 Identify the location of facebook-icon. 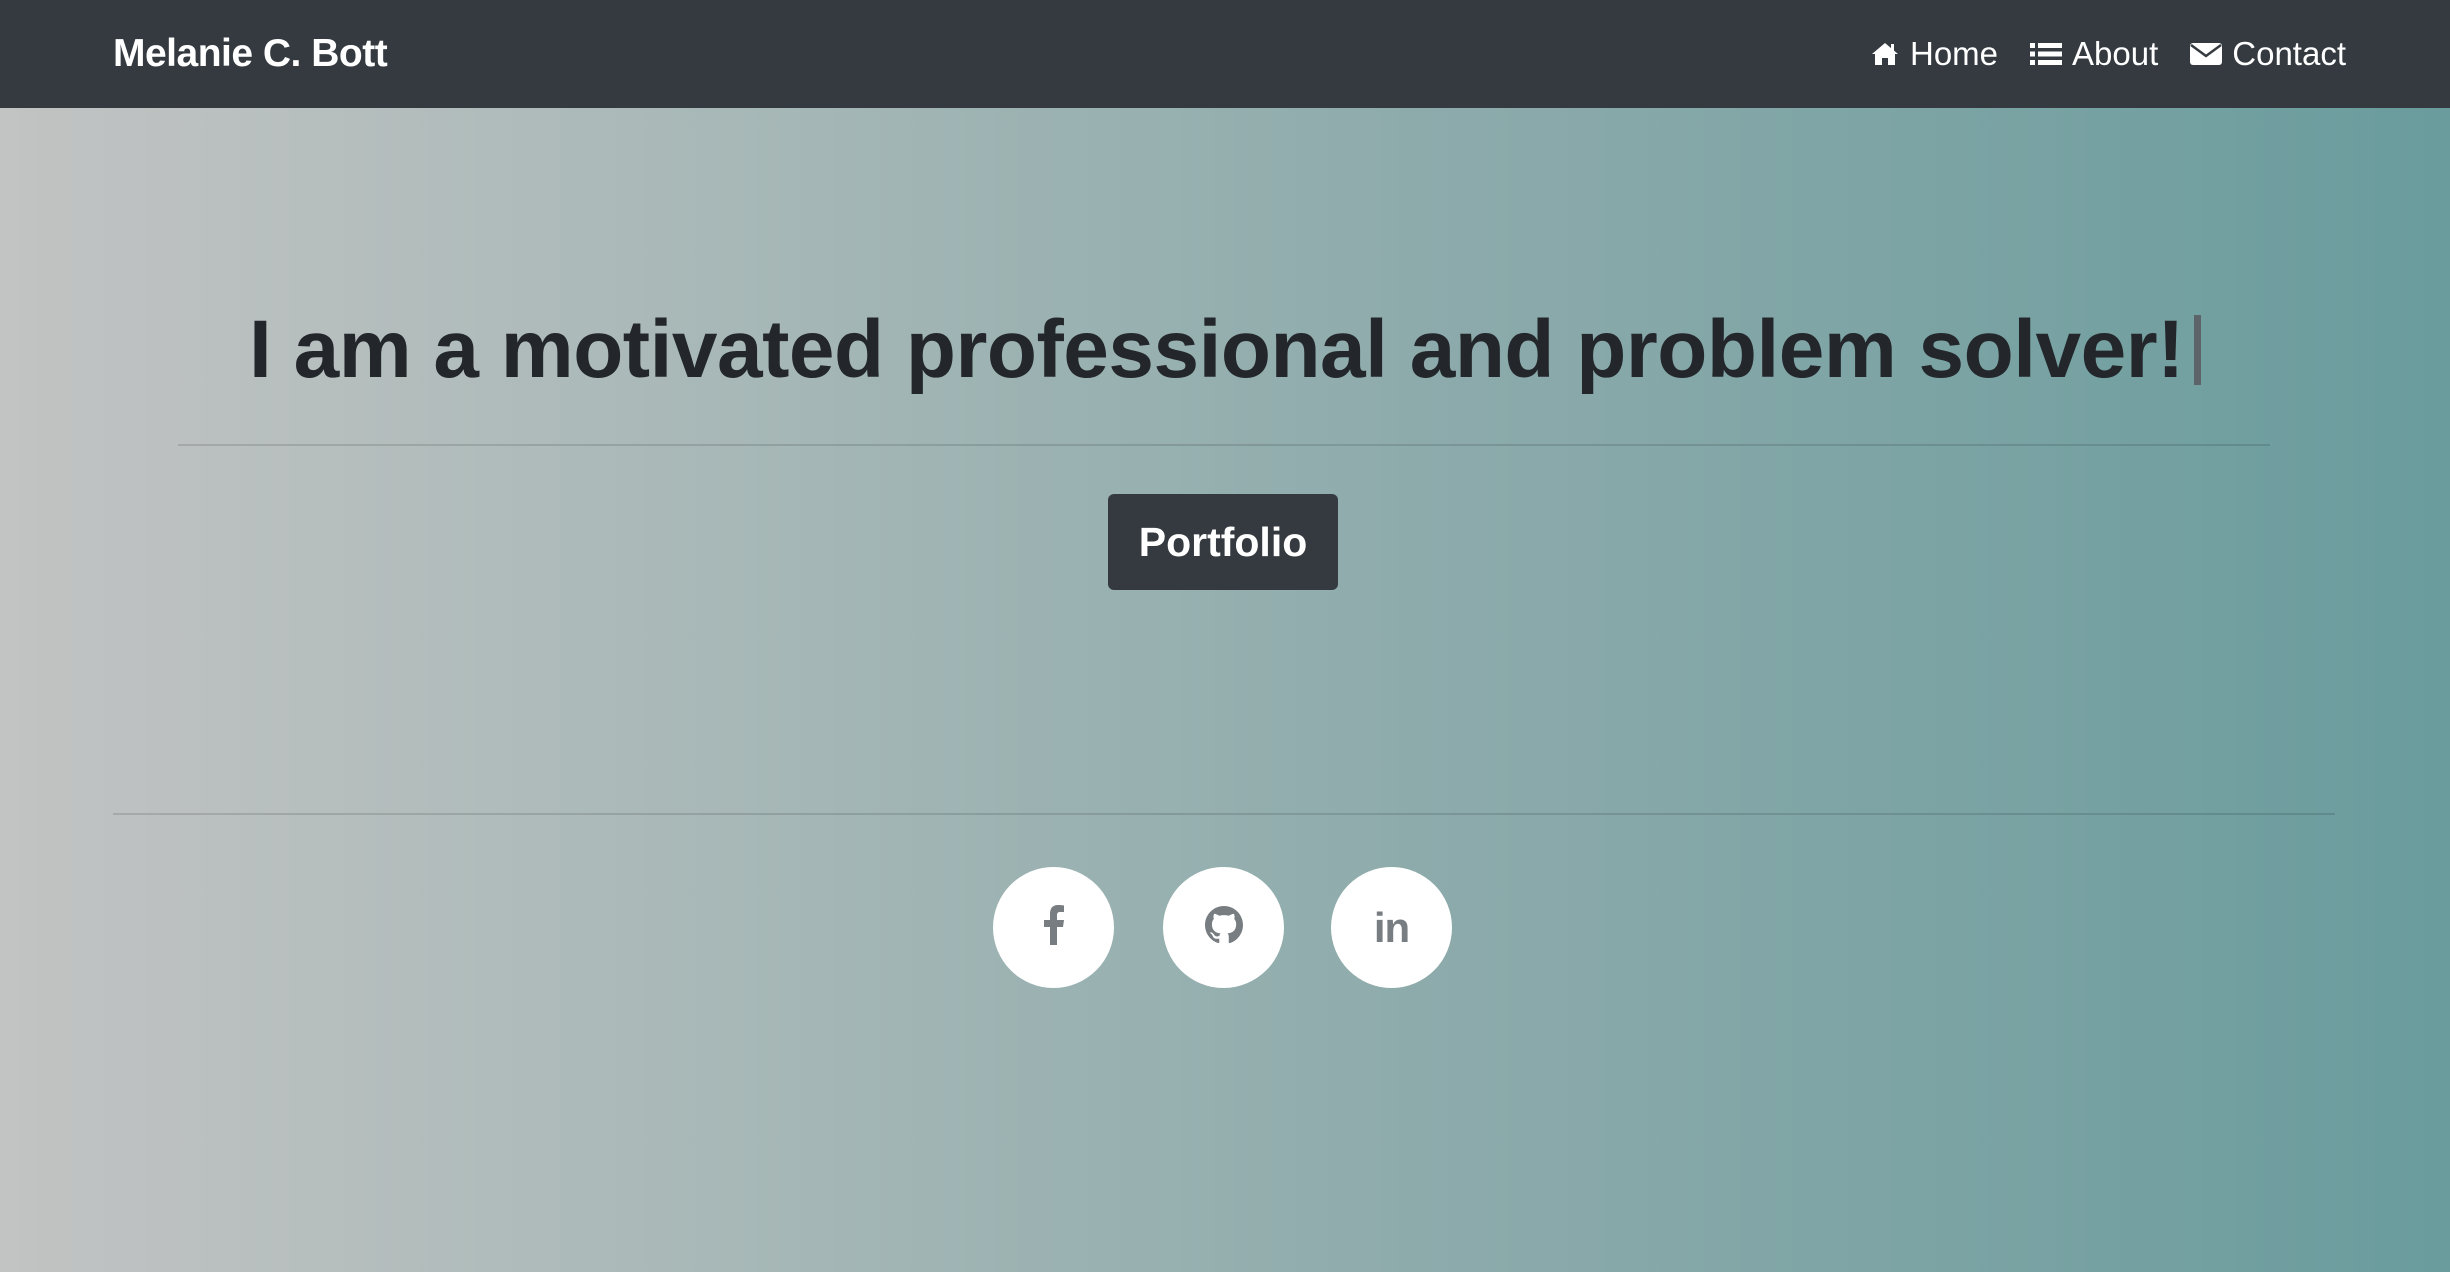
(1053, 927).